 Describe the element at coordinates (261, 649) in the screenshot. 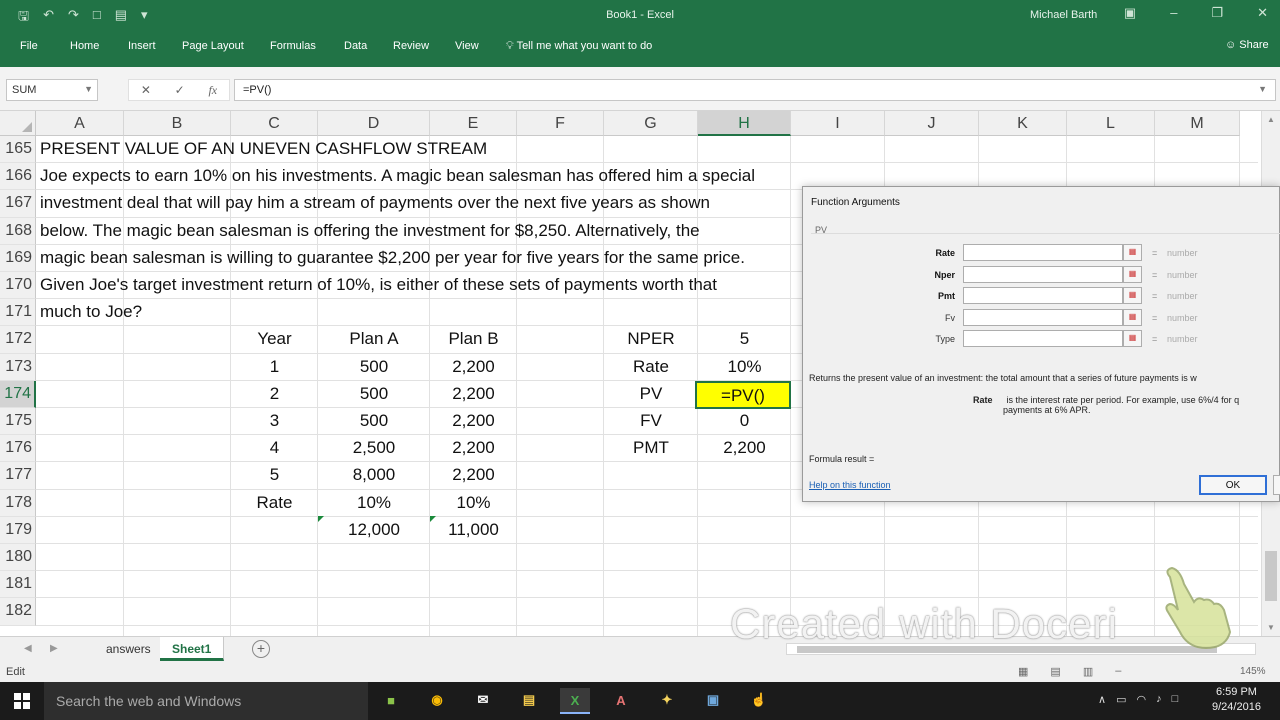

I see `add-sheet-icon: +` at that location.